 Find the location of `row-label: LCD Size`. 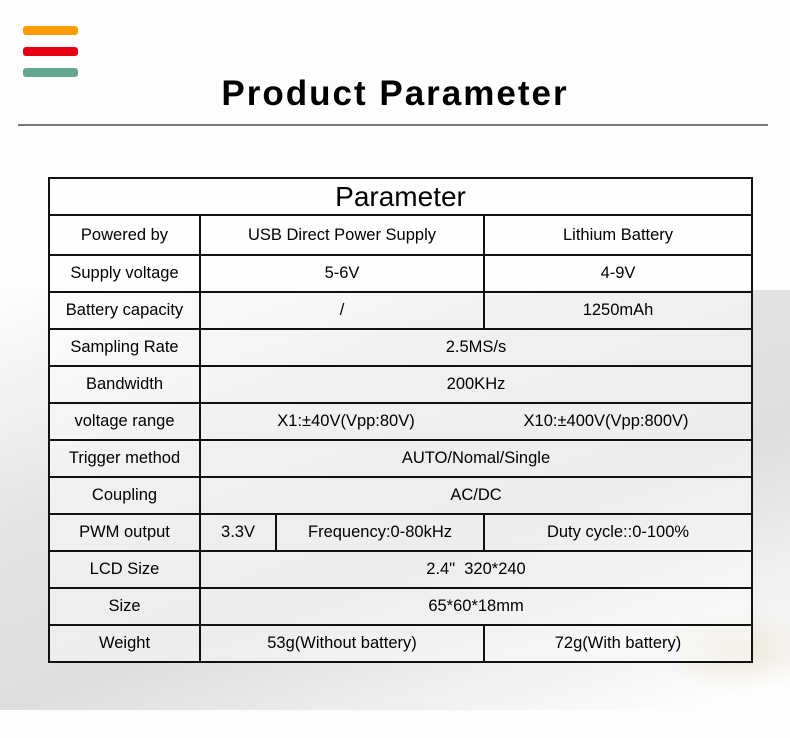

row-label: LCD Size is located at coordinates (124, 569).